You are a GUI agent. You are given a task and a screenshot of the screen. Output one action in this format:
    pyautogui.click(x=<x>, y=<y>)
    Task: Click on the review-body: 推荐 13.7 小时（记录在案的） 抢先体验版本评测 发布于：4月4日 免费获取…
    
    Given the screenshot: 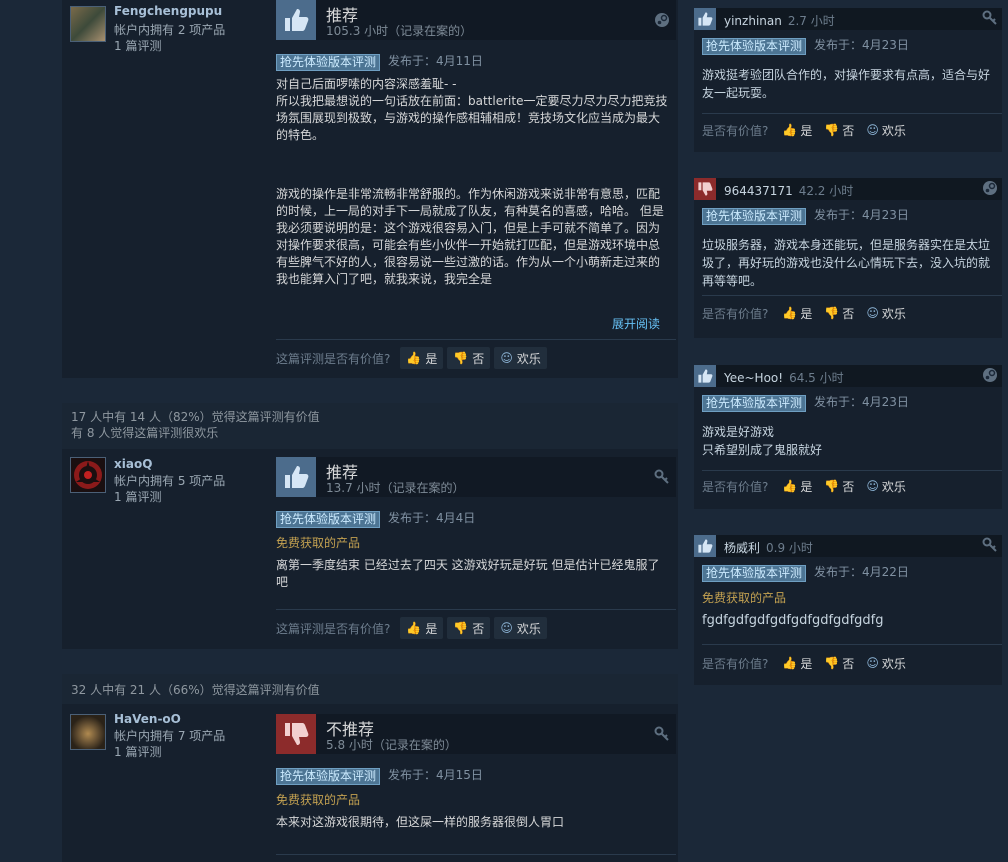 What is the action you would take?
    pyautogui.click(x=476, y=548)
    